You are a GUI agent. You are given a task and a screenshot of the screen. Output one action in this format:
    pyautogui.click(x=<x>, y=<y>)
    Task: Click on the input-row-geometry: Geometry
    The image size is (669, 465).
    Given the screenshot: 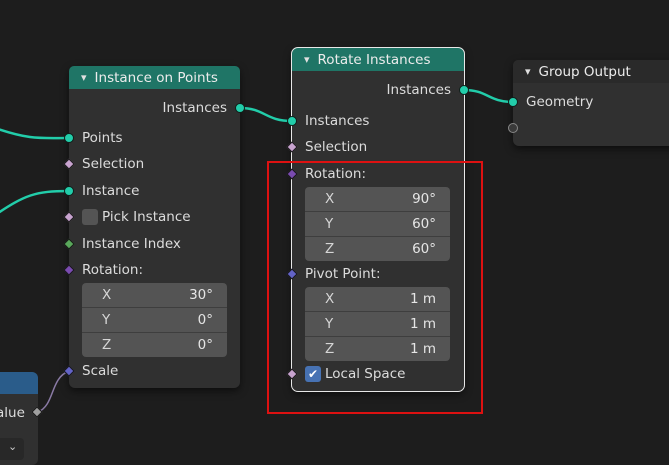 What is the action you would take?
    pyautogui.click(x=588, y=102)
    